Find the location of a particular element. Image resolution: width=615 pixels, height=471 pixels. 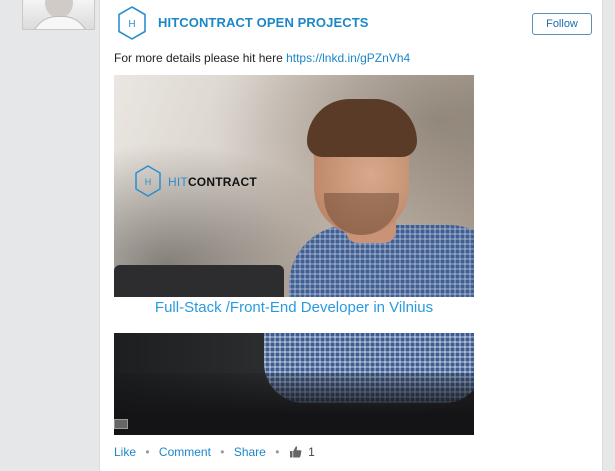

post-text-body: For more details please hit here is located at coordinates (198, 58).